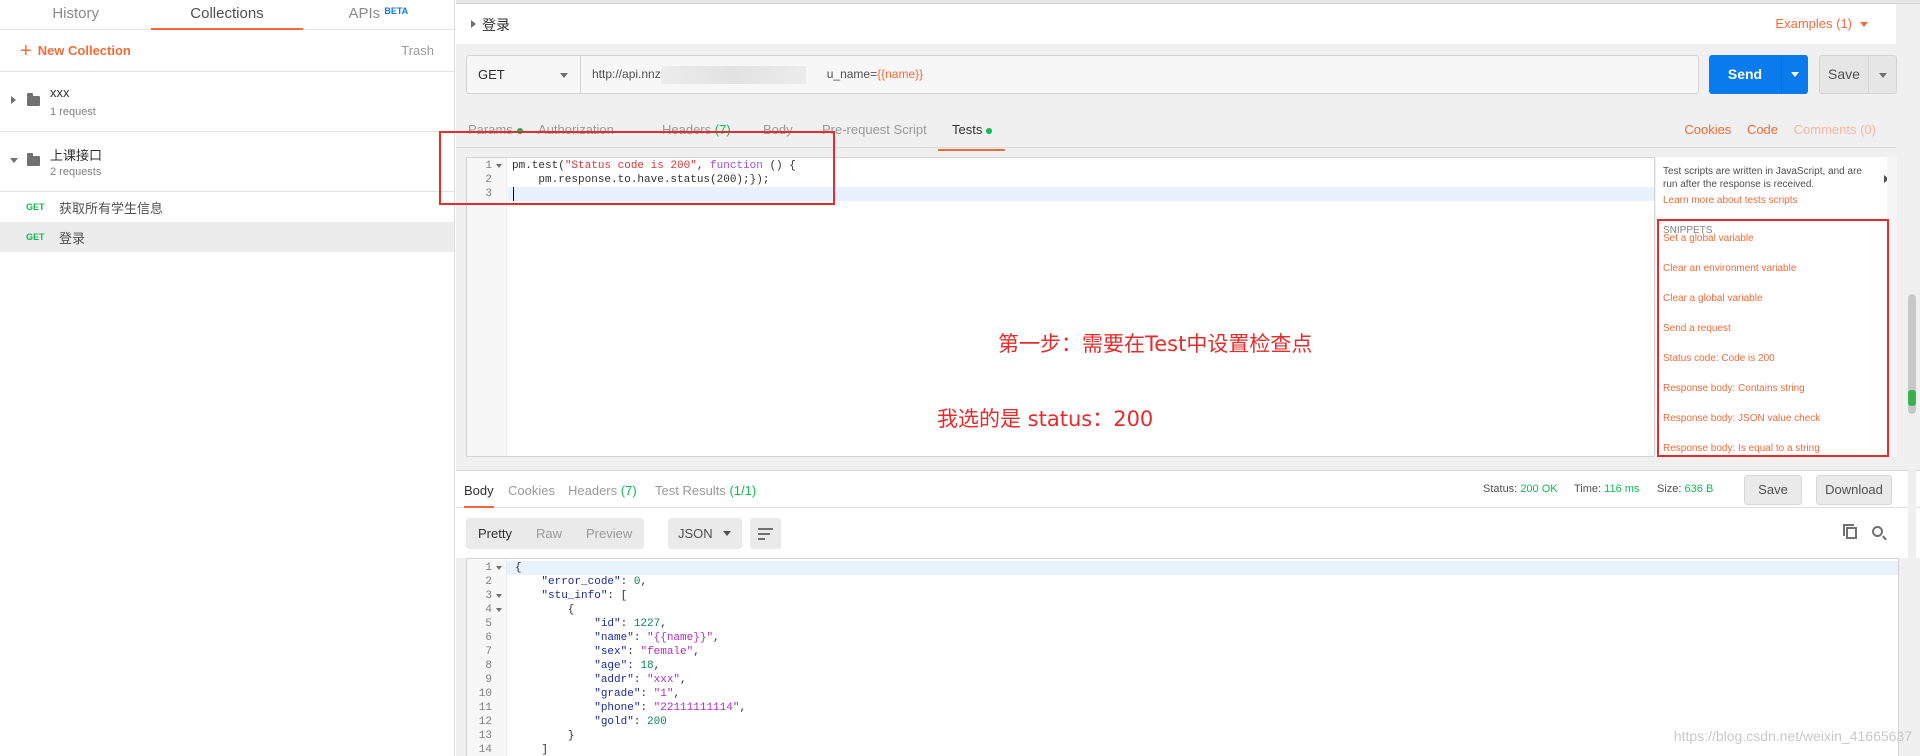  What do you see at coordinates (1734, 388) in the screenshot?
I see `snippet-item: Response body: Contains string` at bounding box center [1734, 388].